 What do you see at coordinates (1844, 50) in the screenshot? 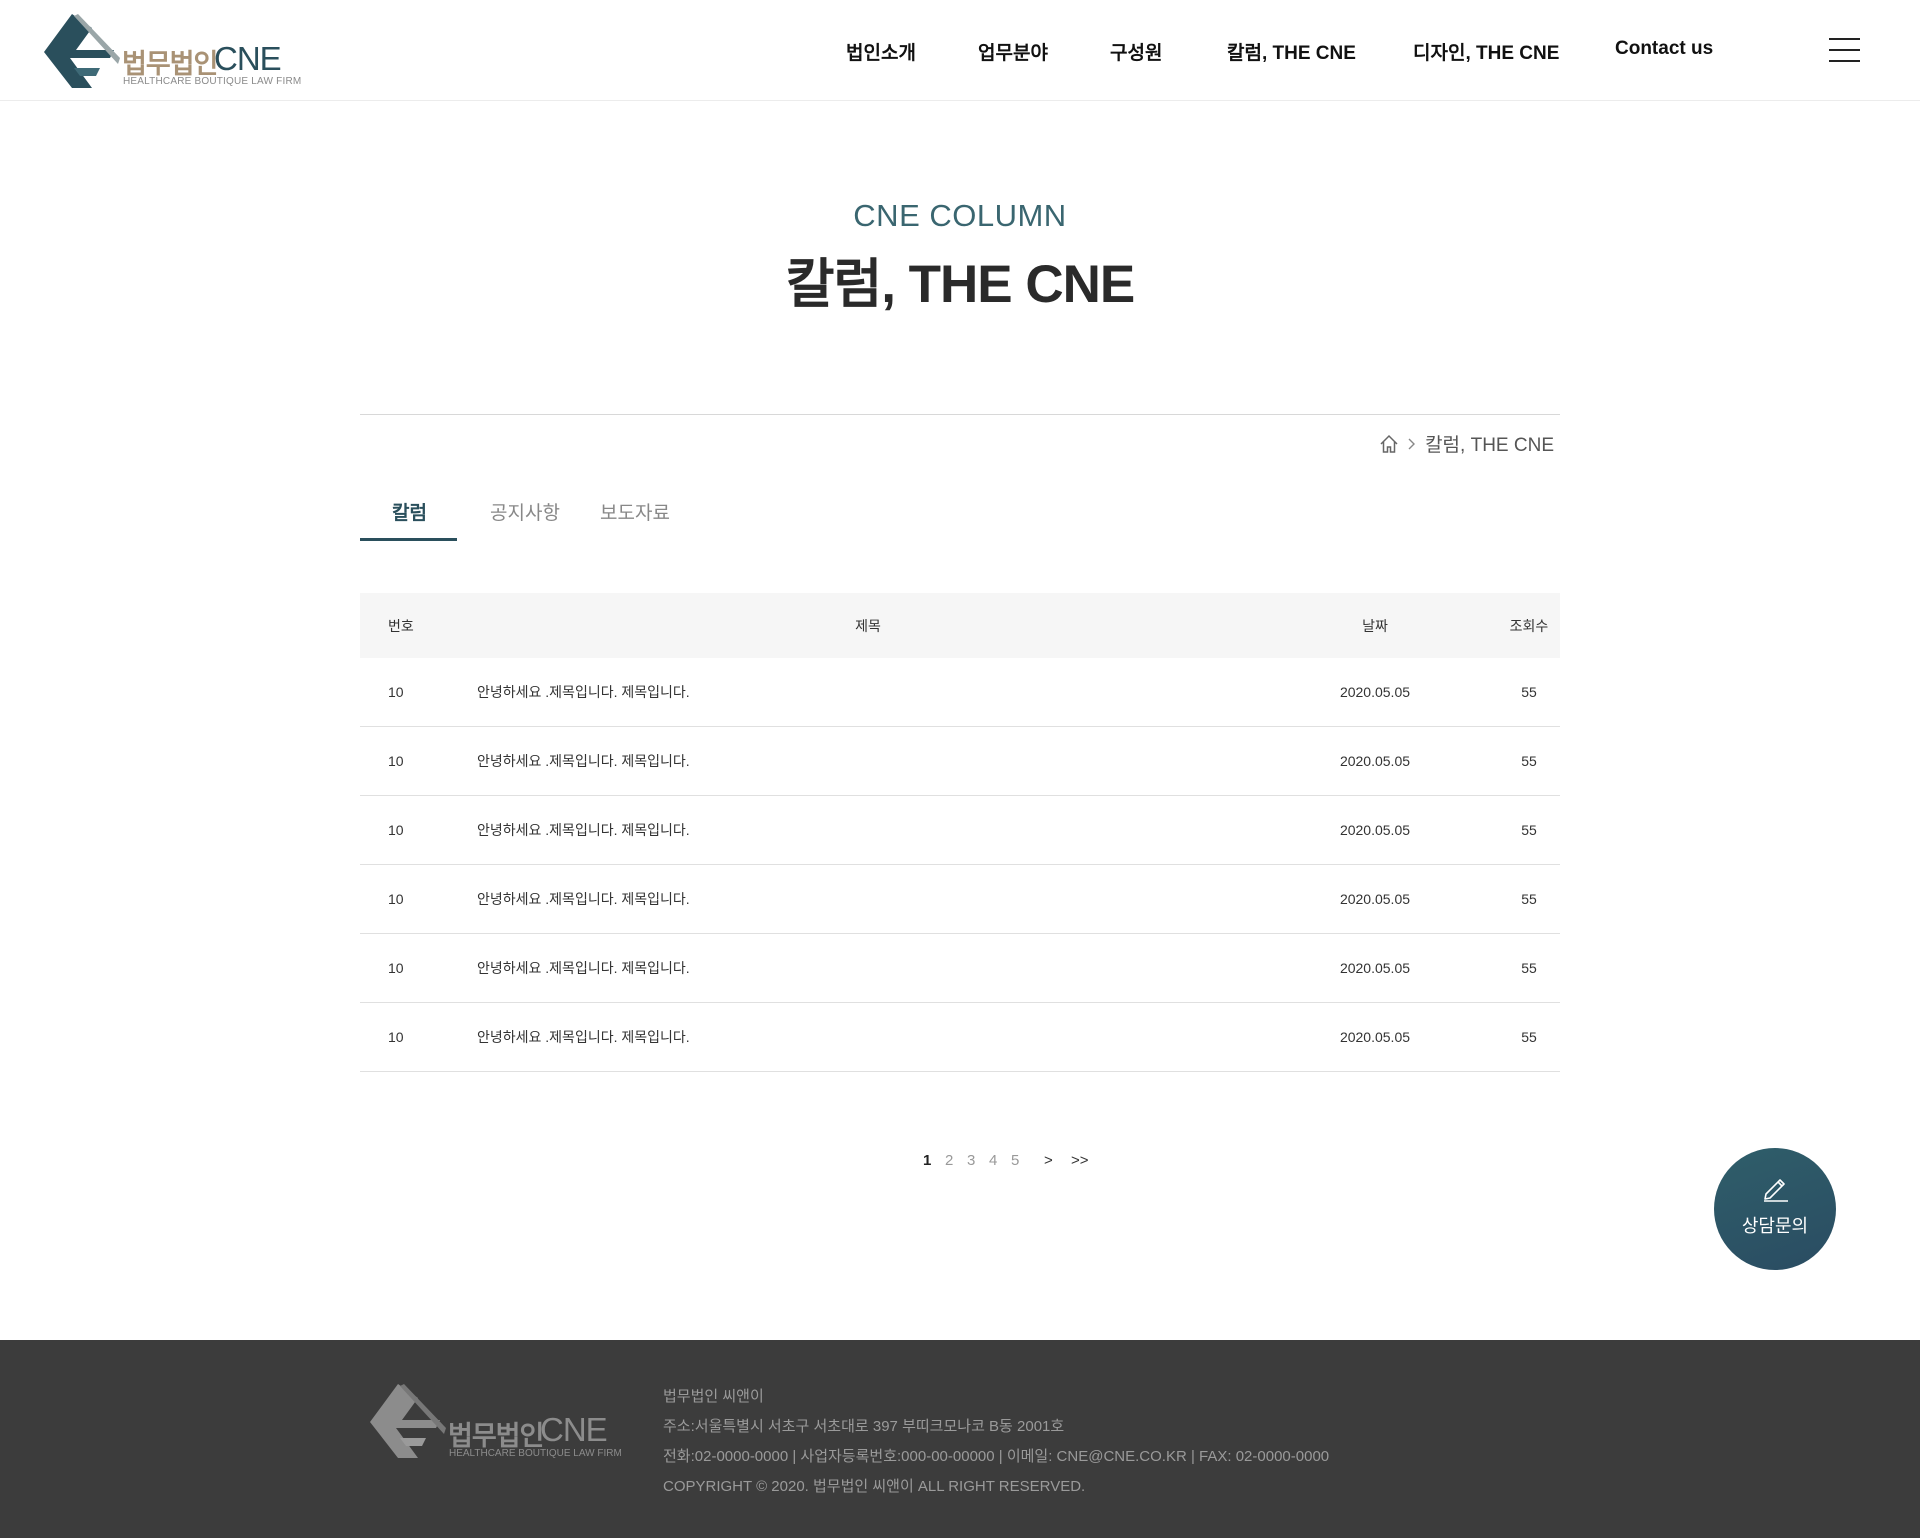
I see `hamburger-icon` at bounding box center [1844, 50].